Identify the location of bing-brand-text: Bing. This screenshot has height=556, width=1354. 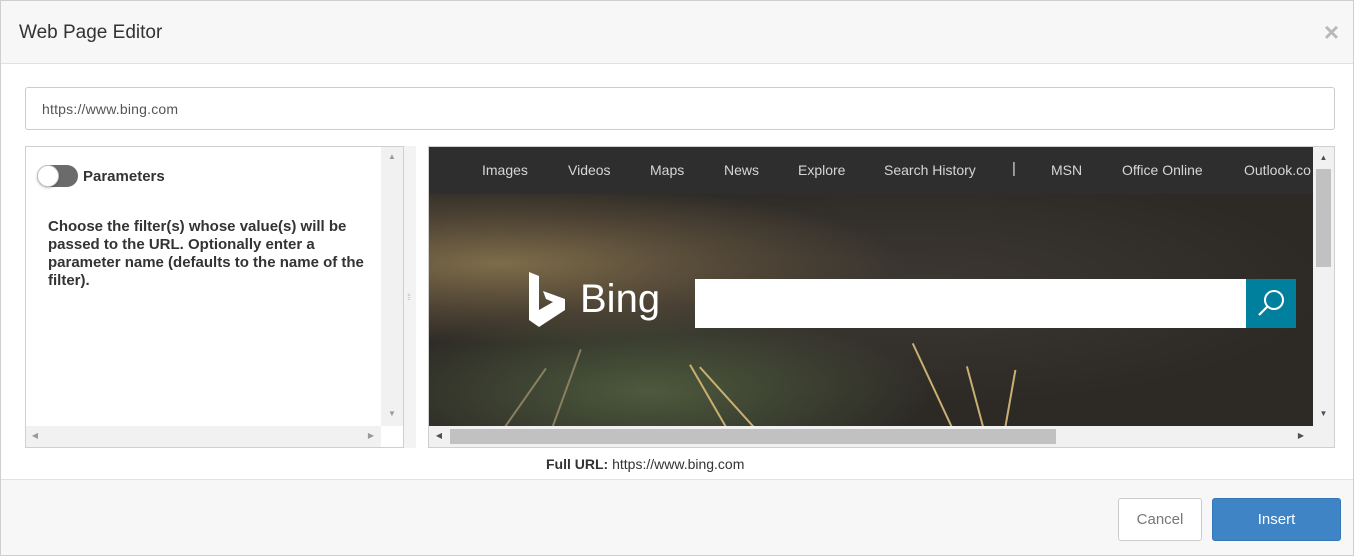
(620, 299).